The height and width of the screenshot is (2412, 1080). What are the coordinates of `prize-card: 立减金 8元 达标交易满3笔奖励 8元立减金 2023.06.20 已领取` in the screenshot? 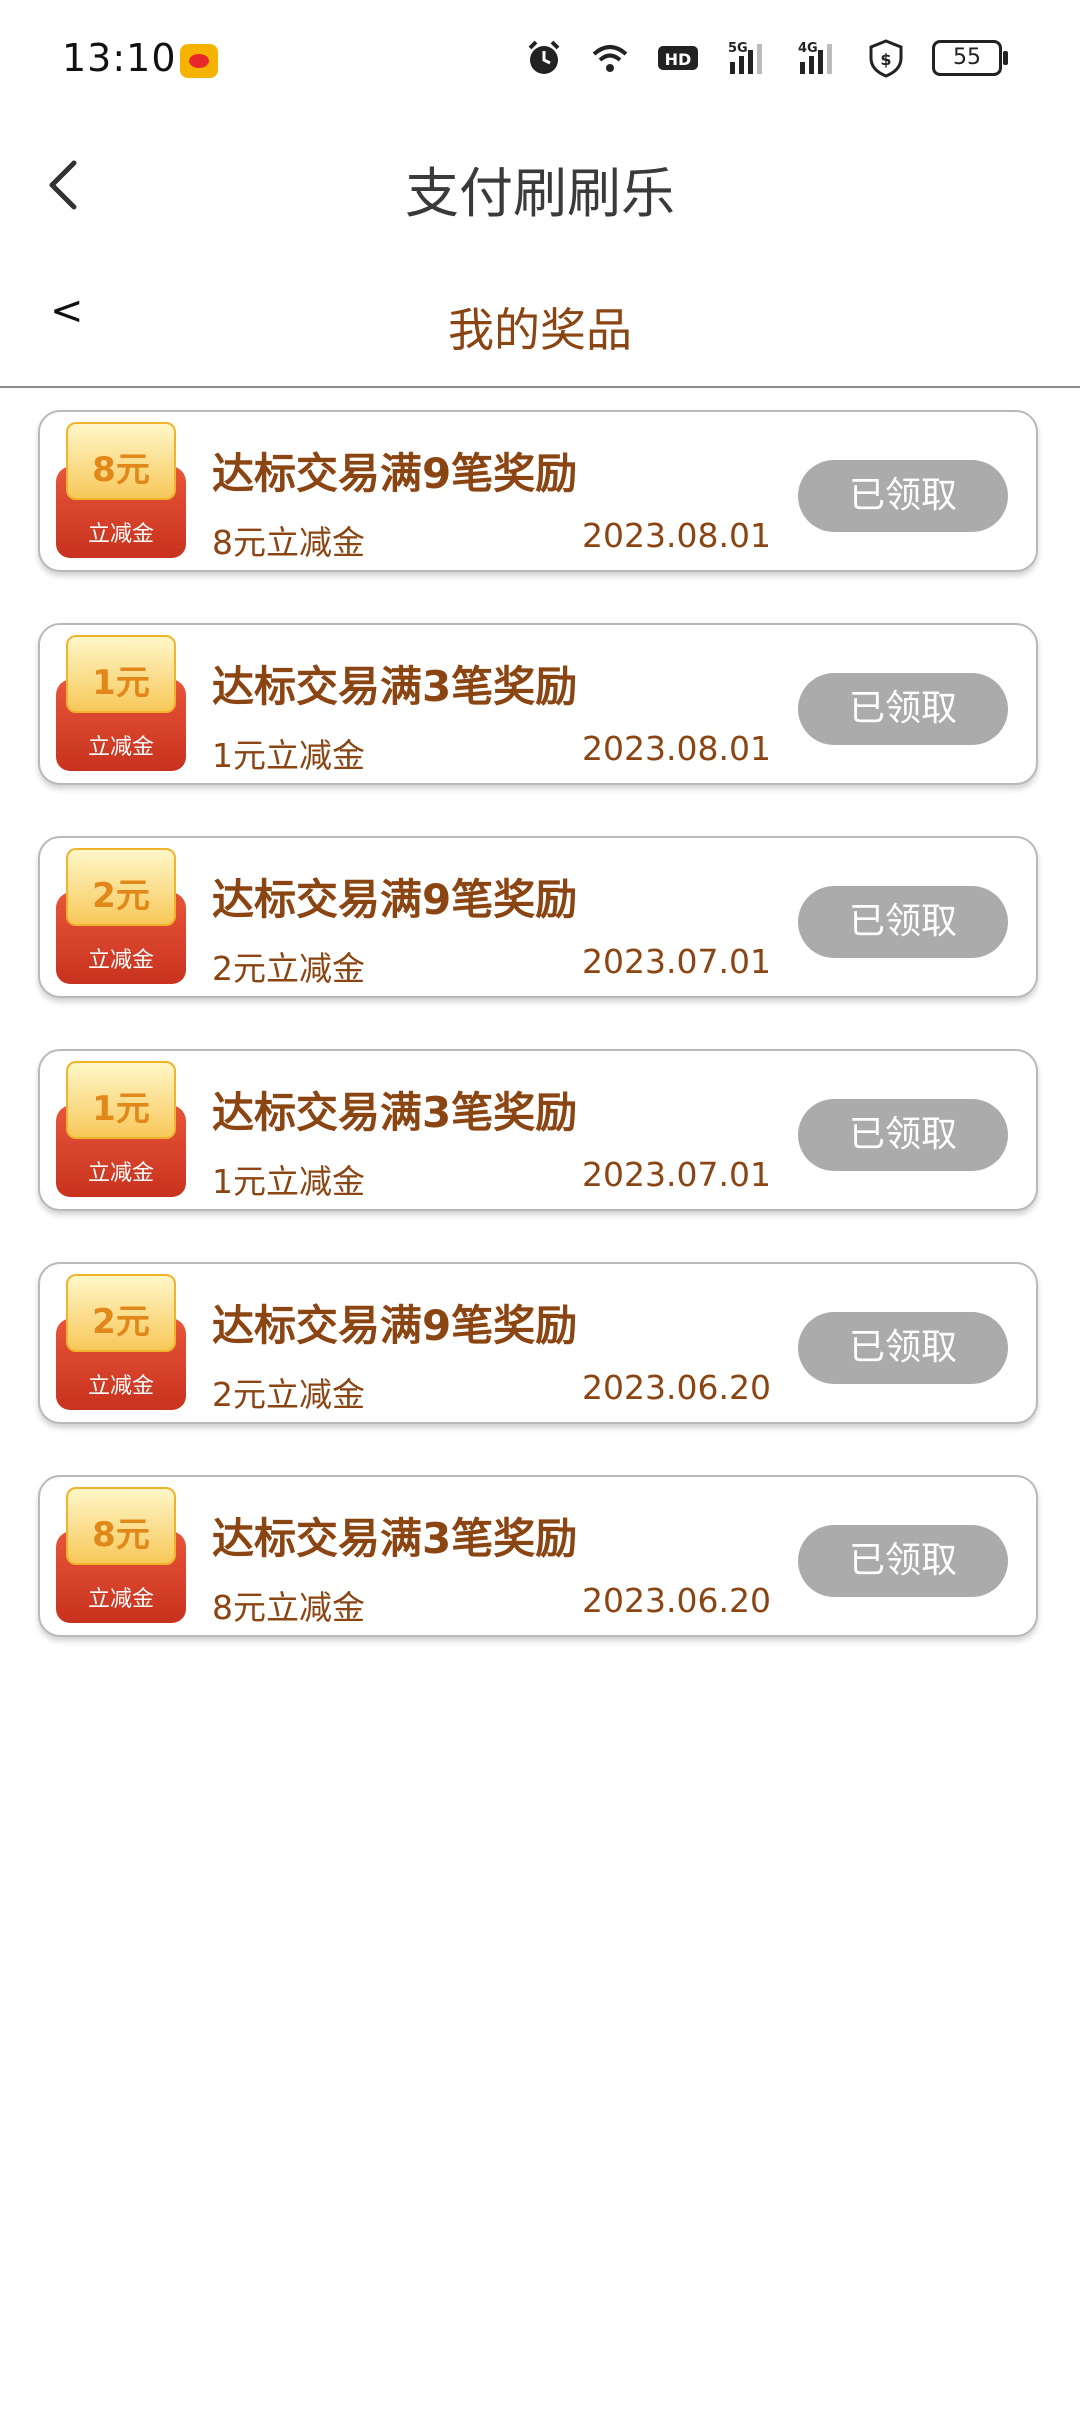 It's located at (538, 1556).